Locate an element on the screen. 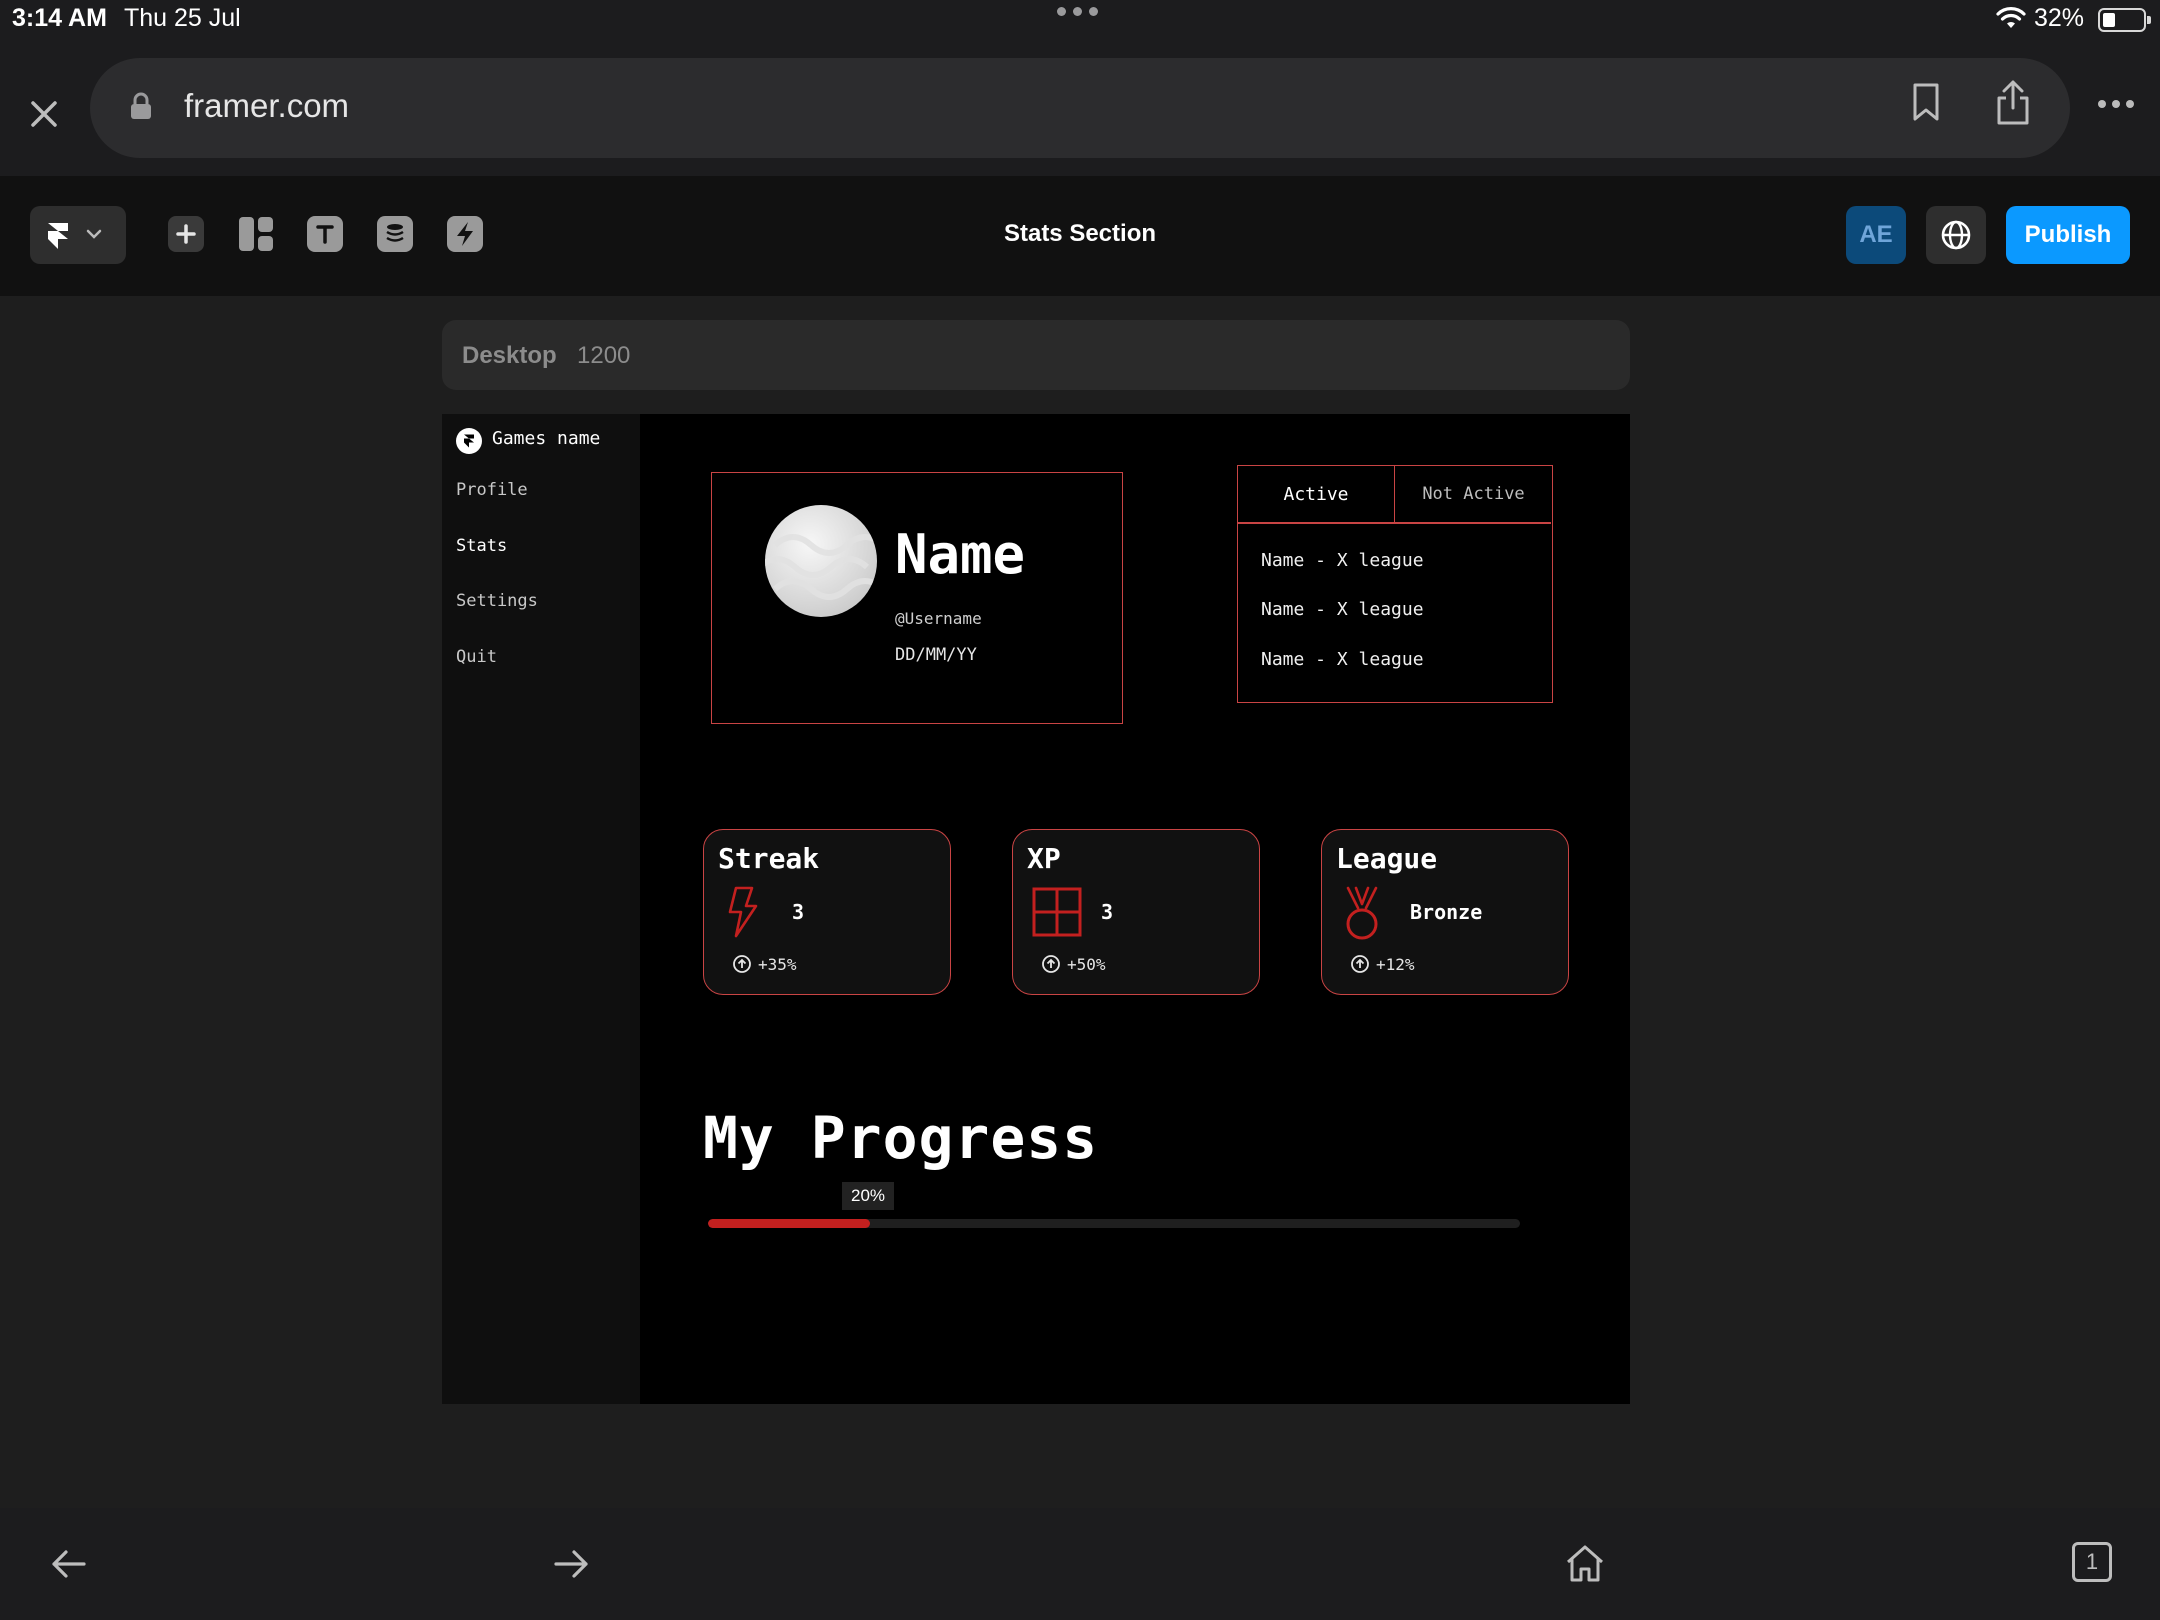 The height and width of the screenshot is (1620, 2160). stat-card-league: League Bronze +12% is located at coordinates (1445, 912).